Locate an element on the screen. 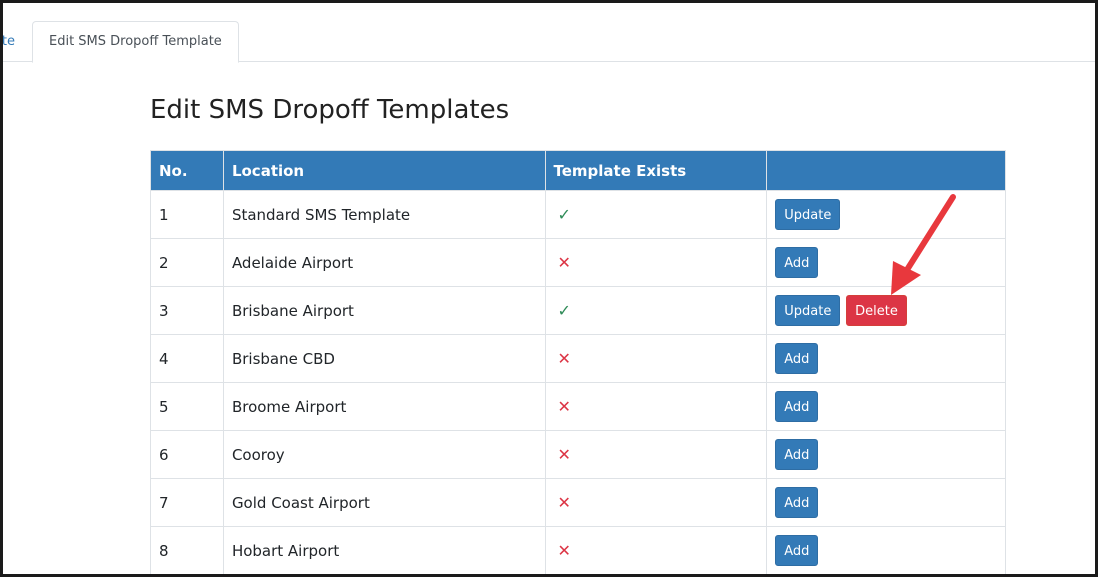  cell-no: 5 is located at coordinates (187, 406).